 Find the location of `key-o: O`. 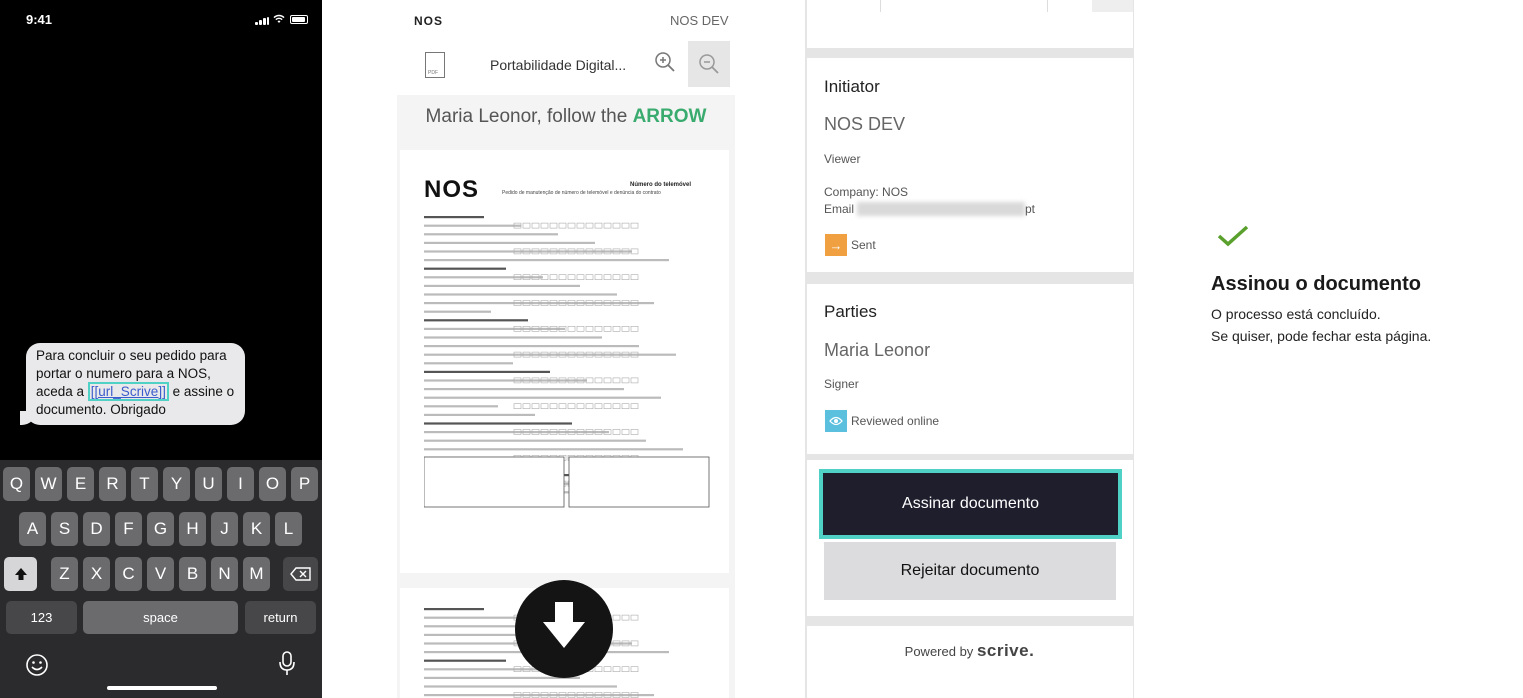

key-o: O is located at coordinates (272, 484).